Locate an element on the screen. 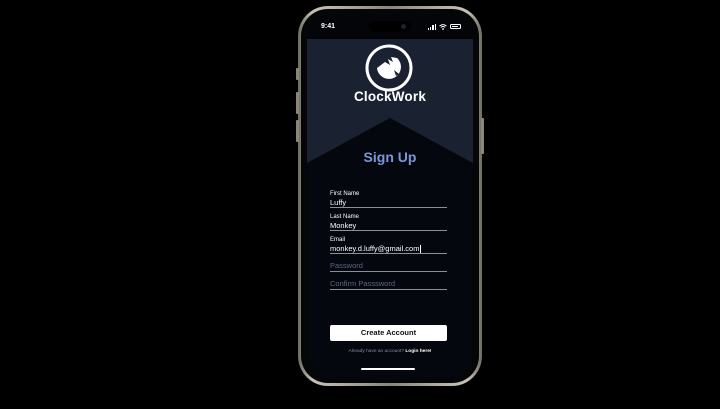 The width and height of the screenshot is (720, 409). home-indicator is located at coordinates (388, 369).